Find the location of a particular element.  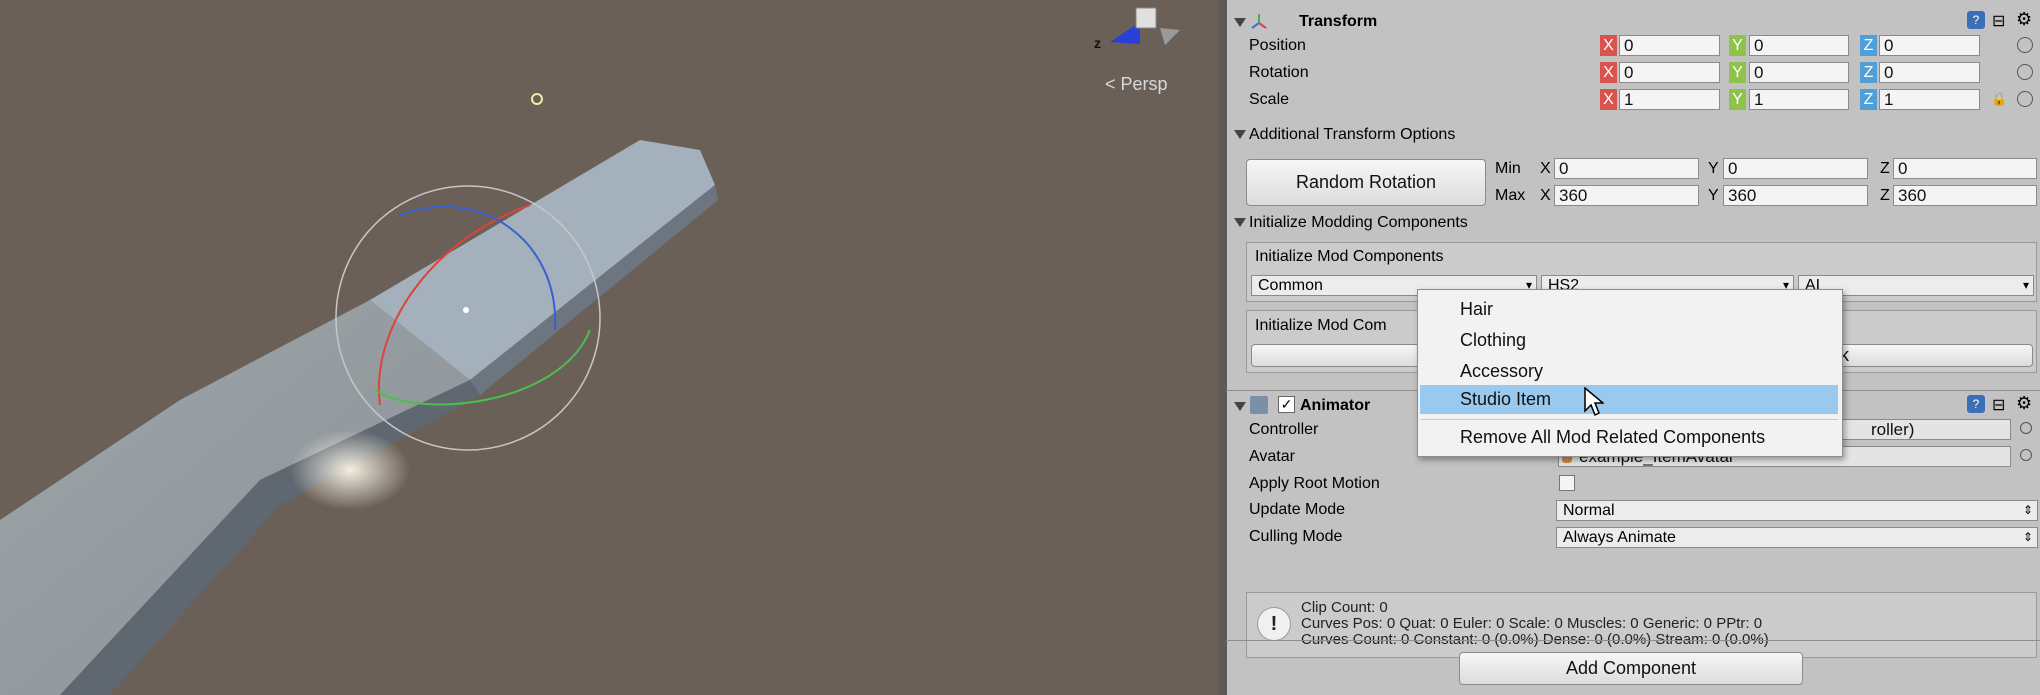

popup-item-hair: Hair is located at coordinates (1629, 309).